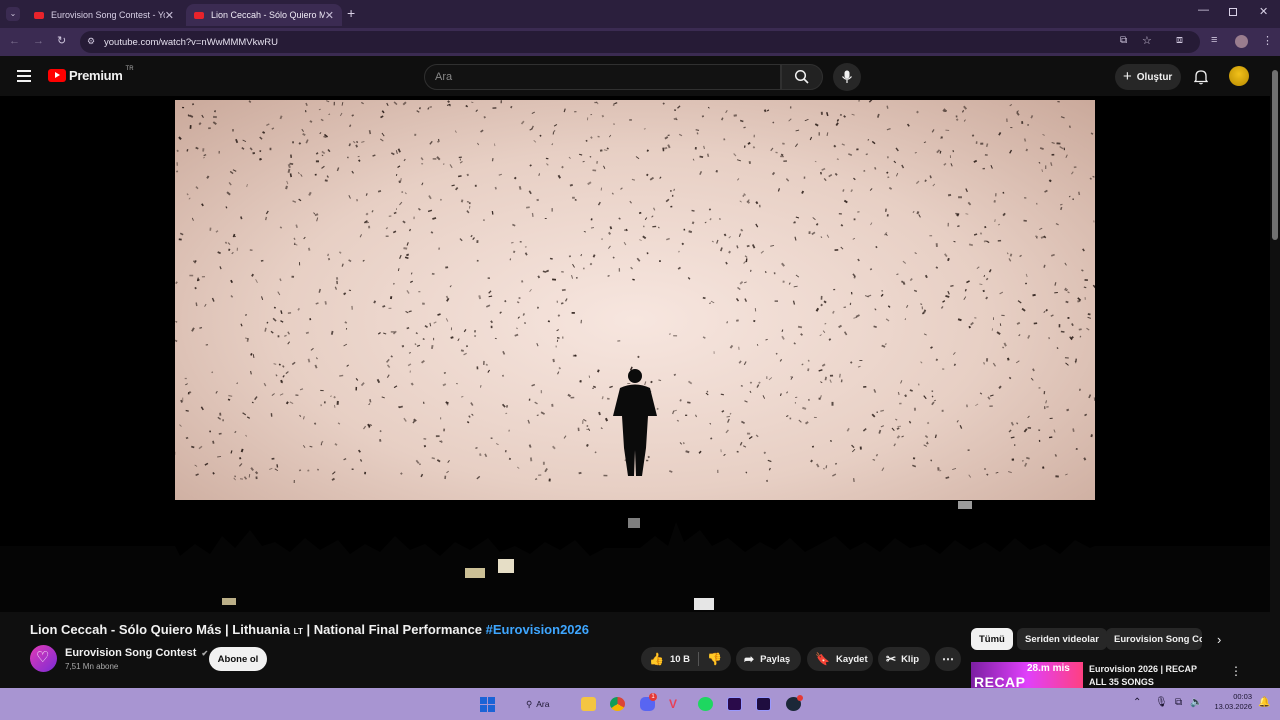  What do you see at coordinates (617, 704) in the screenshot?
I see `chrome-browser-icon` at bounding box center [617, 704].